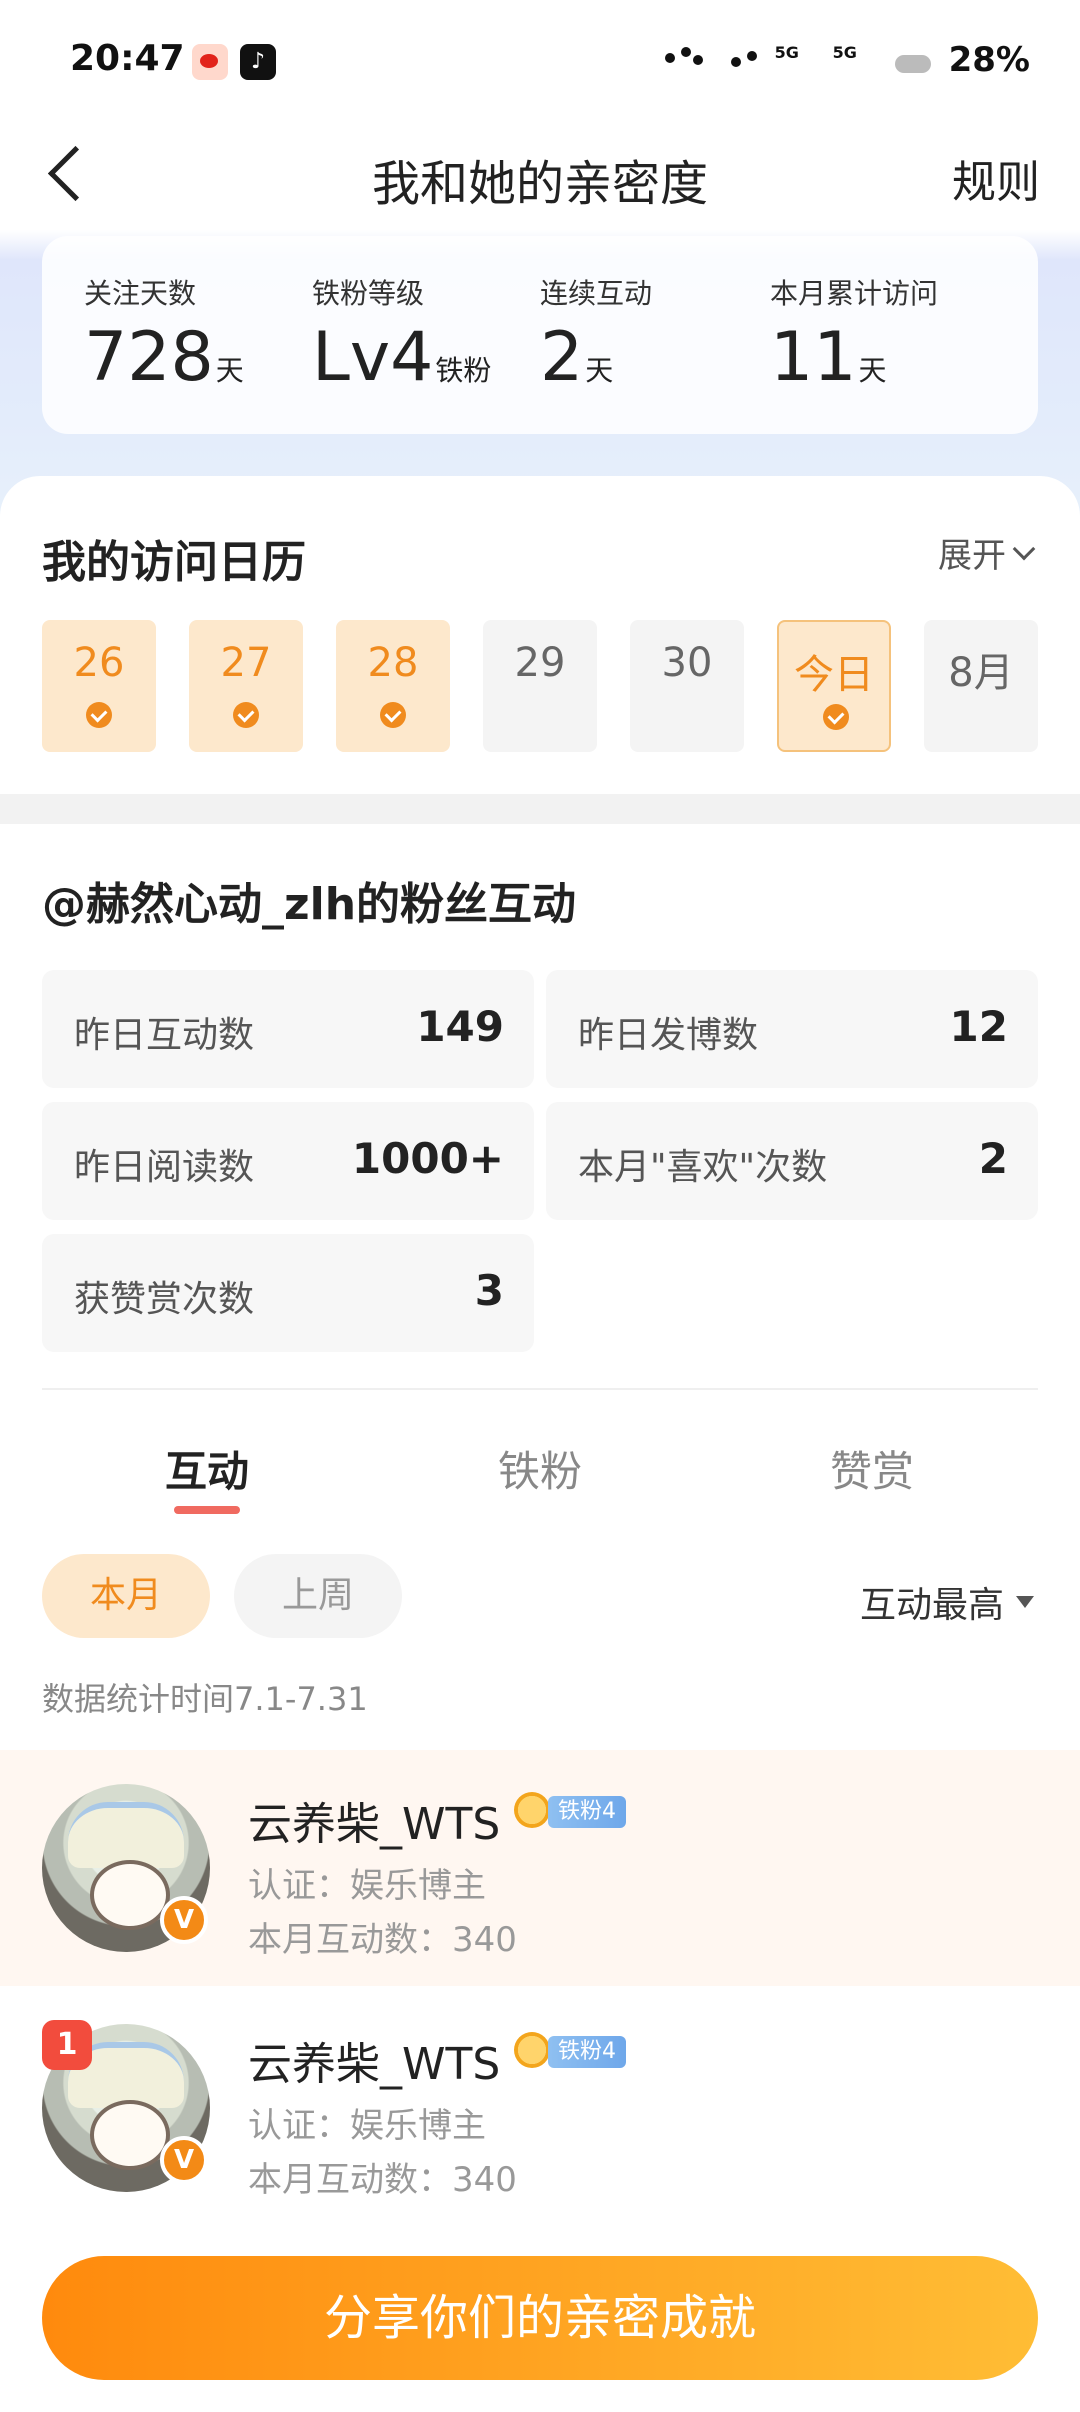 The image size is (1080, 2412). What do you see at coordinates (682, 60) in the screenshot?
I see `paw-icon` at bounding box center [682, 60].